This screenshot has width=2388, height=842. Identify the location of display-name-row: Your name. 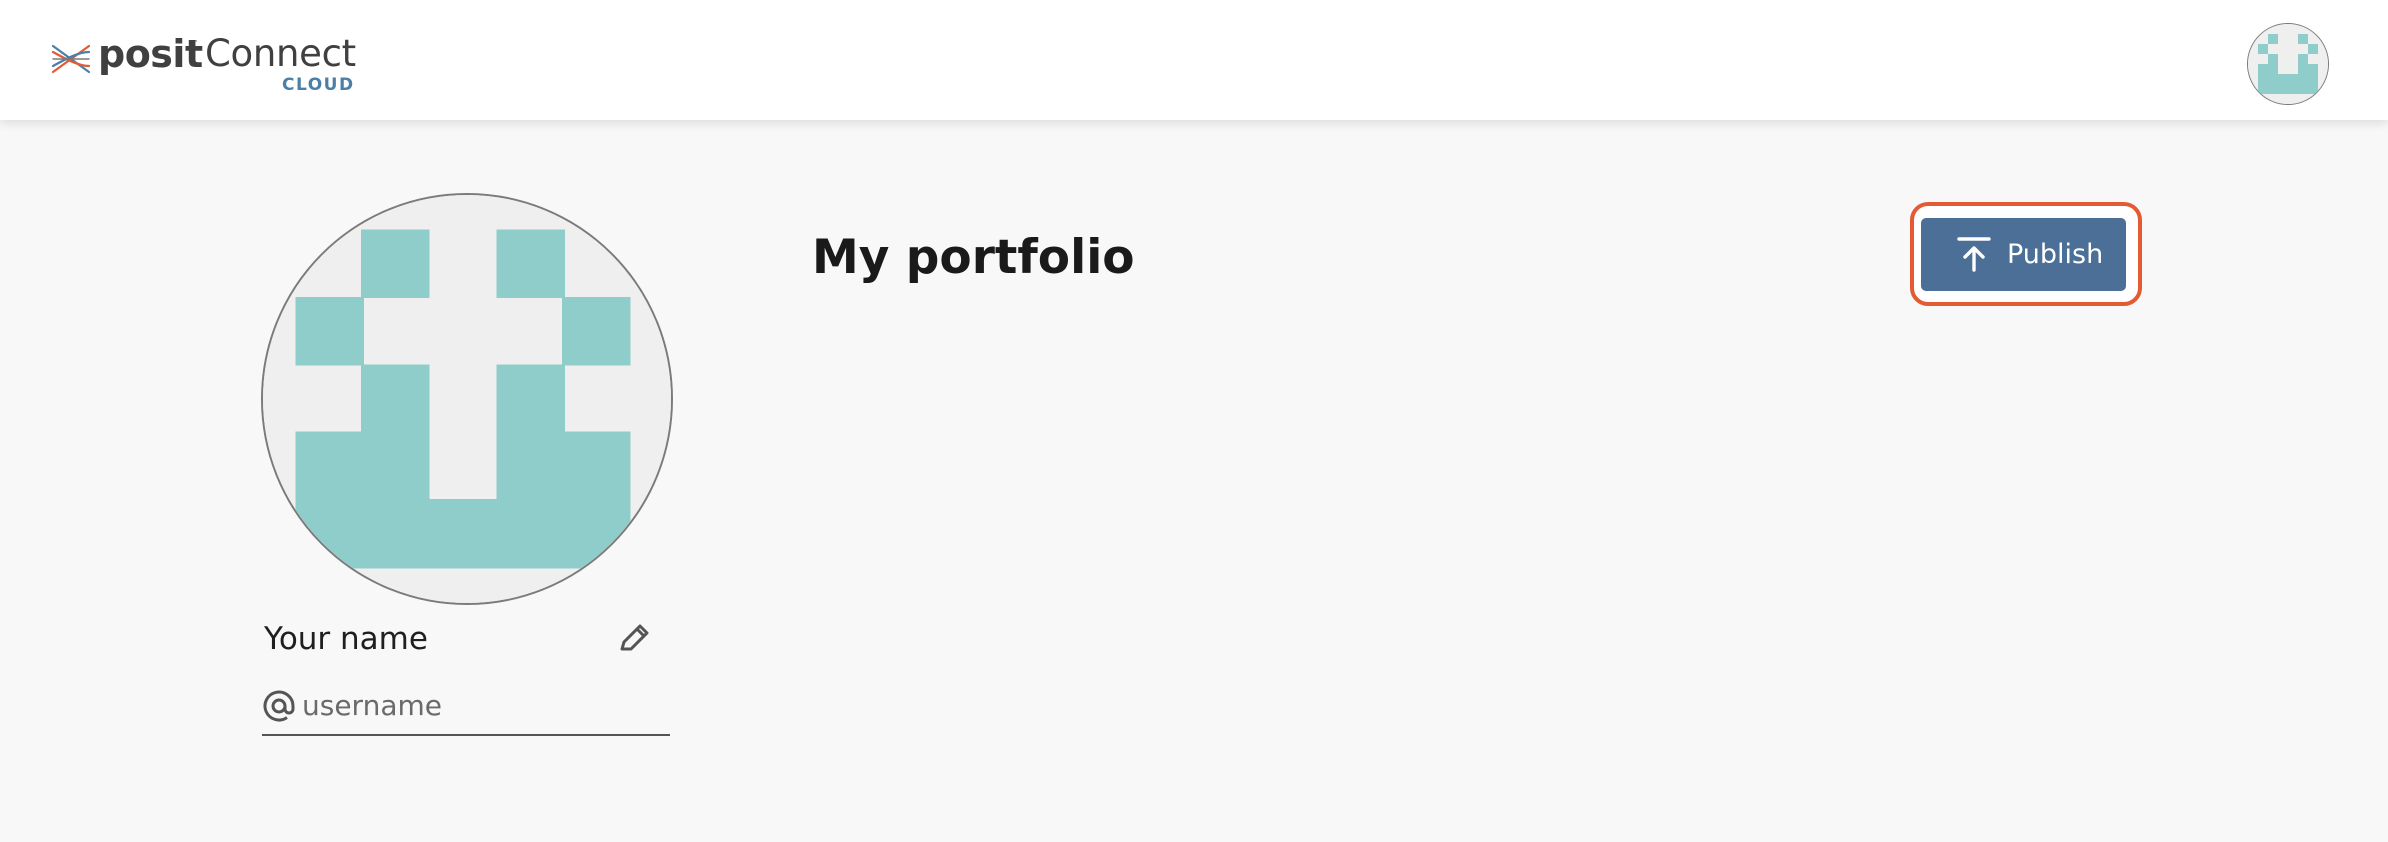
(462, 640).